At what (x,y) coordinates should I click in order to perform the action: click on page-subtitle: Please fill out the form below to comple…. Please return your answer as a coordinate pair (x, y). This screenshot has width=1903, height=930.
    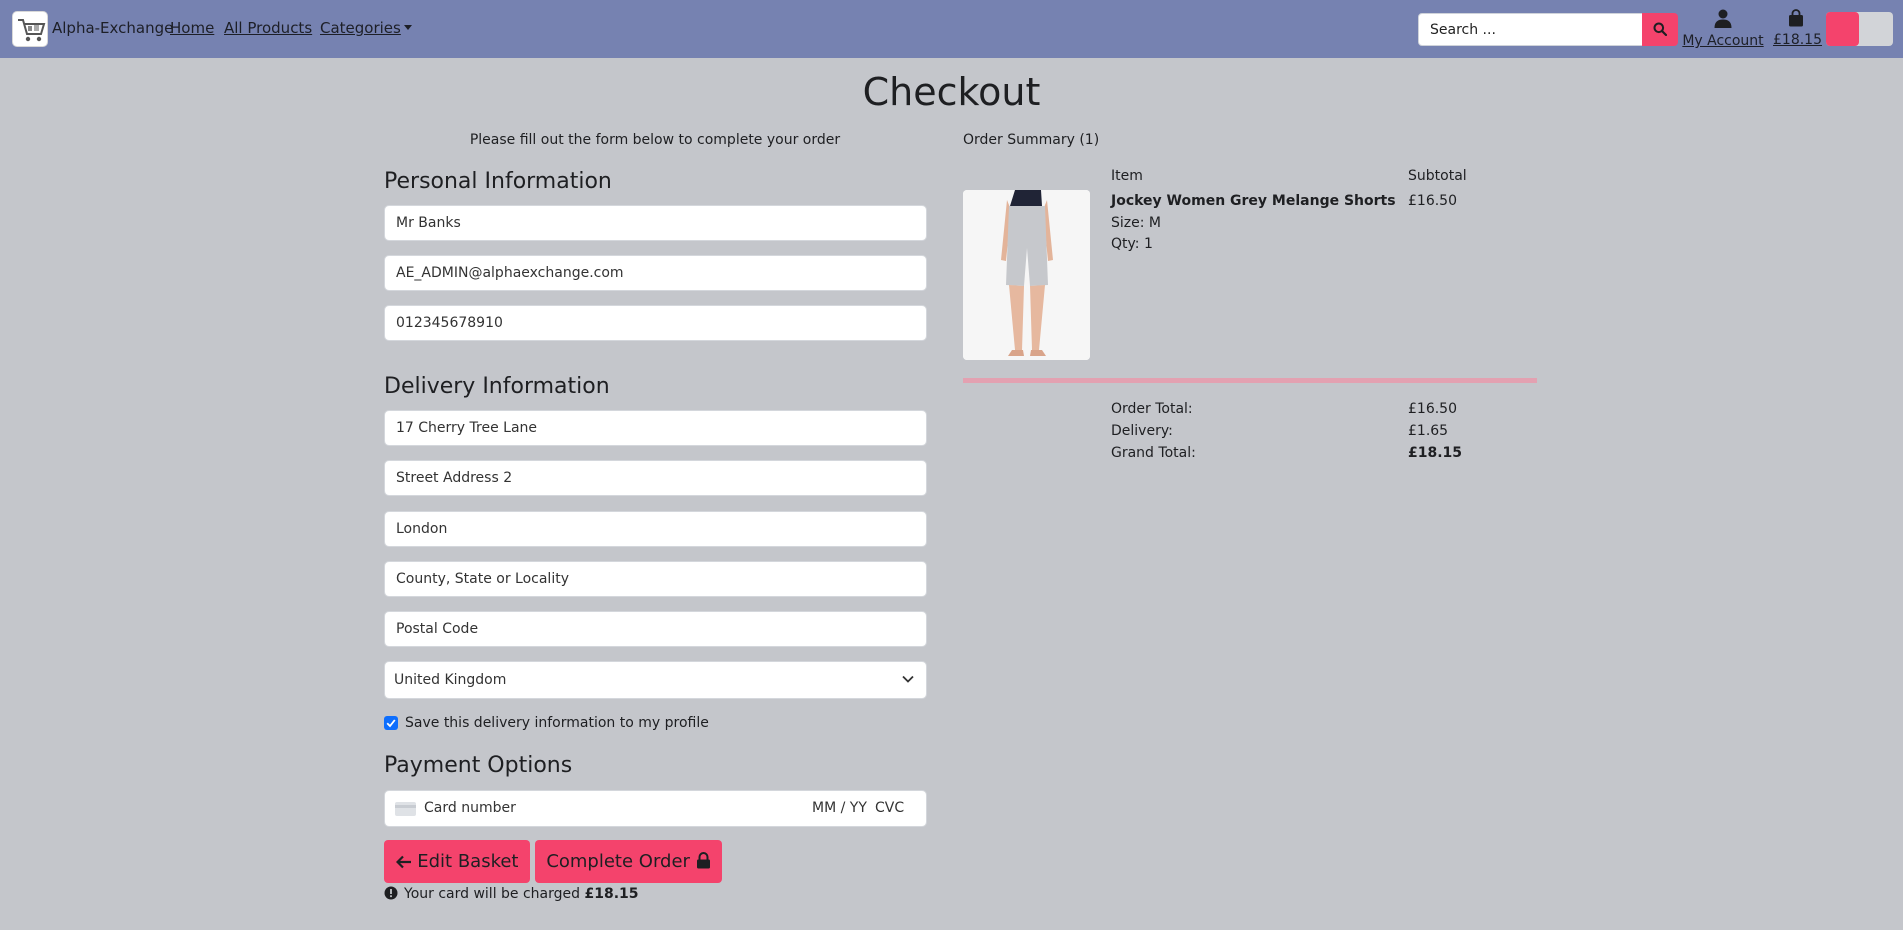
    Looking at the image, I should click on (655, 140).